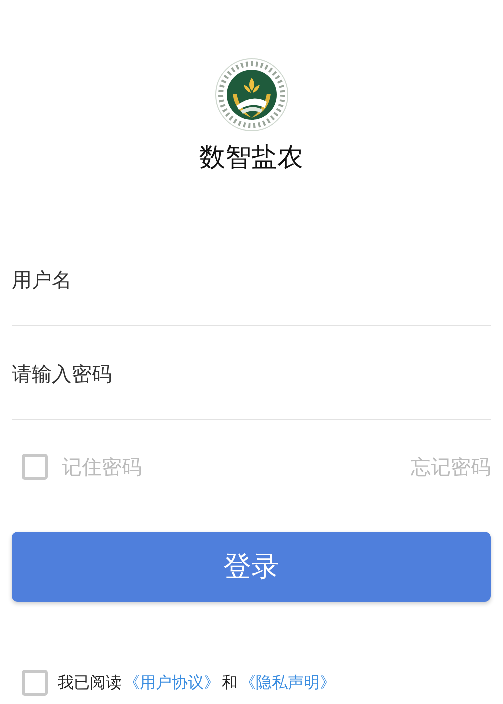 This screenshot has height=704, width=503. I want to click on input-field: 用户名, so click(251, 279).